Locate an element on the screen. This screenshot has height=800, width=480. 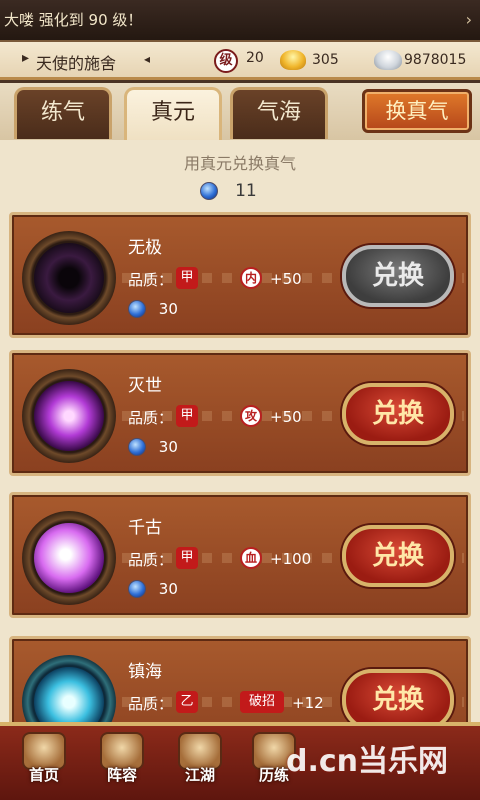
level-badge-icon: 级 is located at coordinates (226, 61).